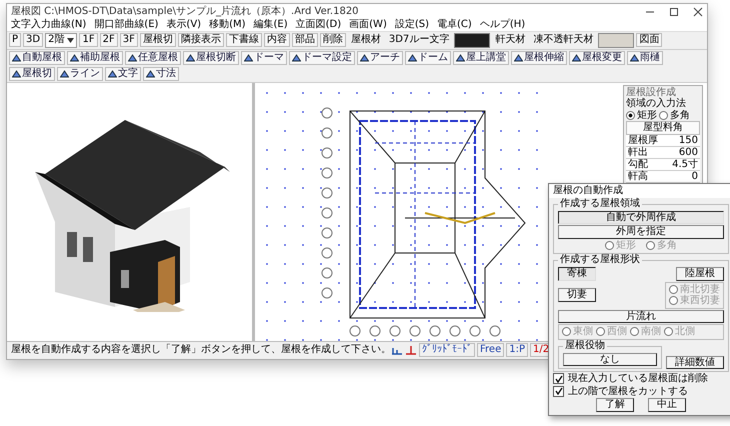  What do you see at coordinates (663, 127) in the screenshot?
I see `panel-header: 屋型料角` at bounding box center [663, 127].